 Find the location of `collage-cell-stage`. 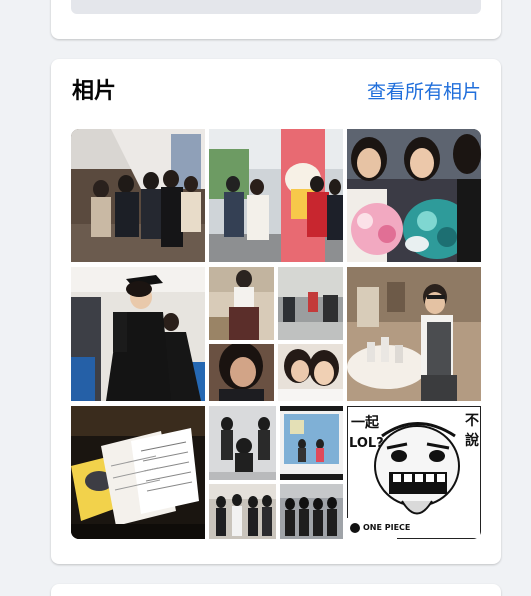

collage-cell-stage is located at coordinates (311, 443).